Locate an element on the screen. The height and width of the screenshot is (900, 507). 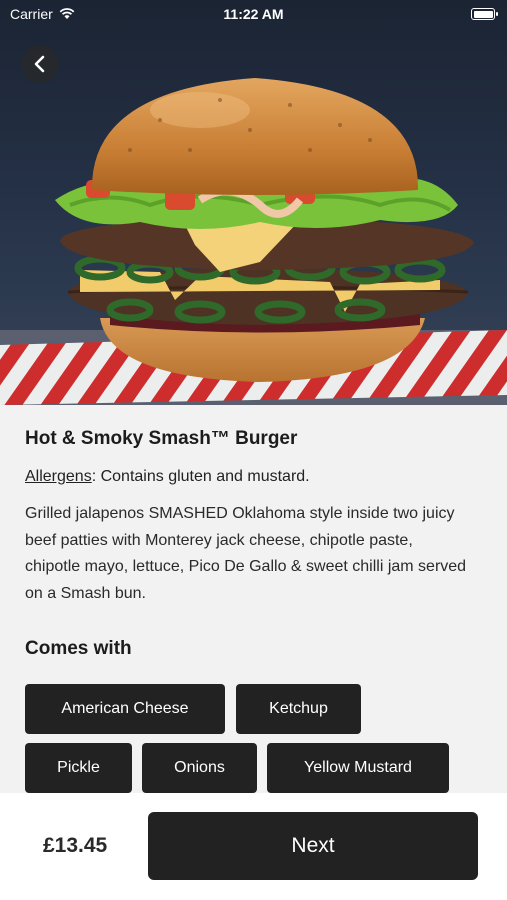
allergens-text: : Contains gluten and mustard. is located at coordinates (200, 476).